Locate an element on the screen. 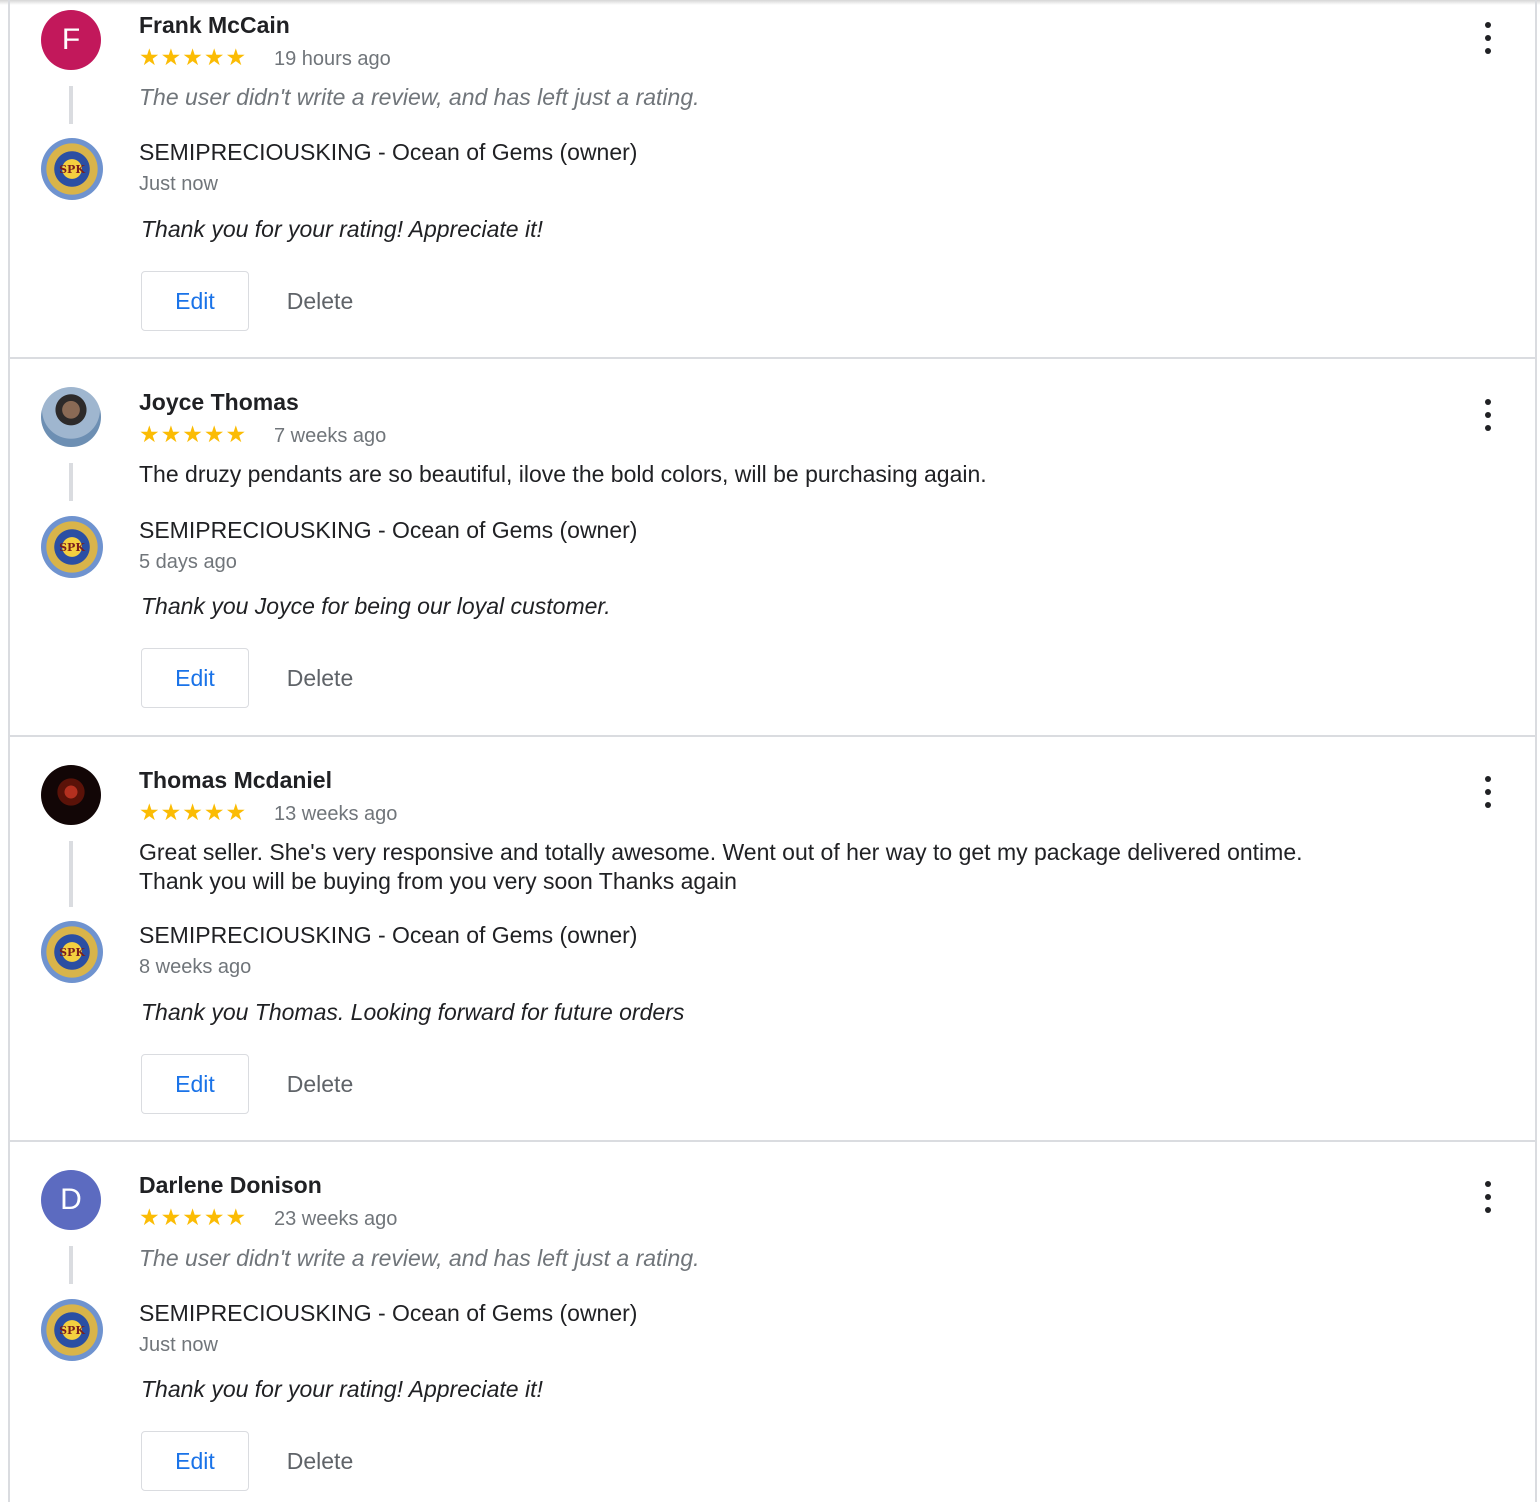 The width and height of the screenshot is (1540, 1502). reviewer-name: Joyce Thomas is located at coordinates (219, 402).